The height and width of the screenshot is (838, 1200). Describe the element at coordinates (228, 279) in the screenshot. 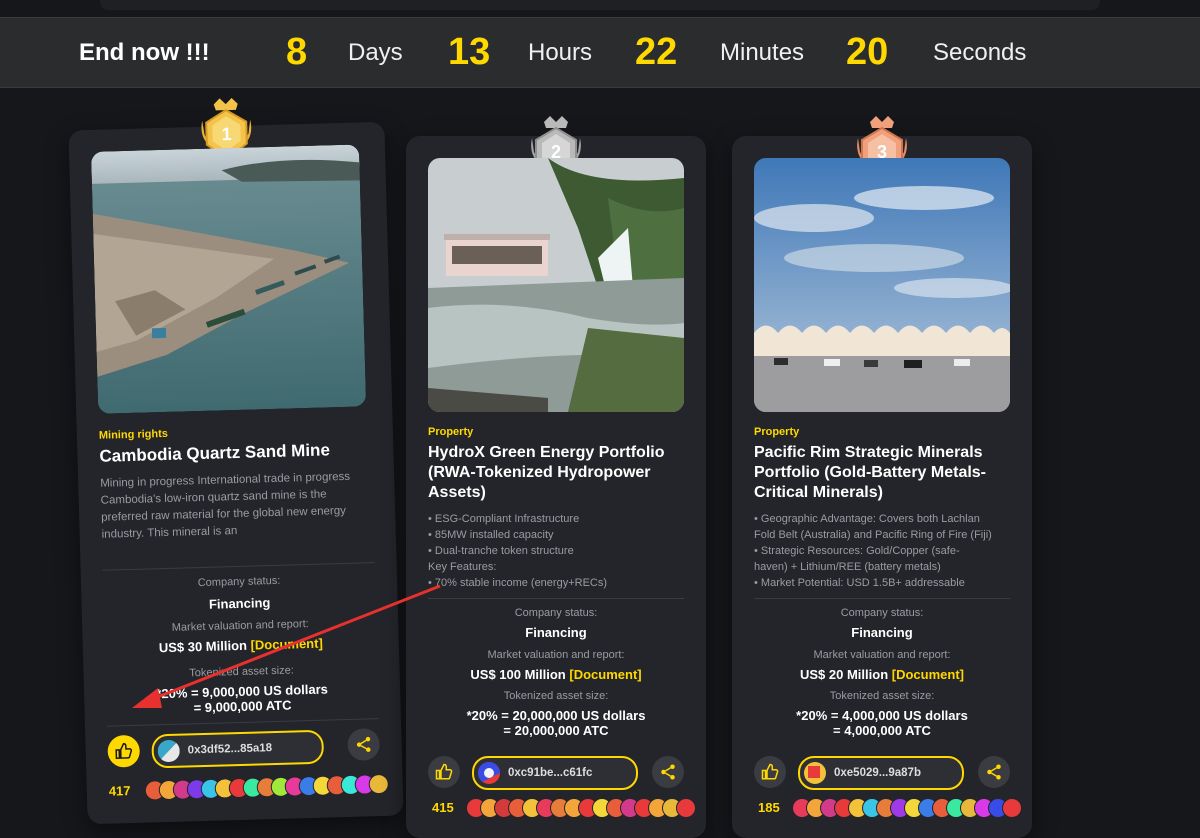

I see `project-photo-quartz-mine` at that location.